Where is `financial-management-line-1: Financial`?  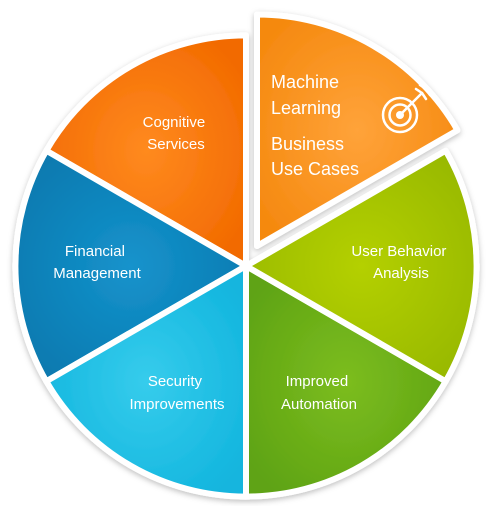 financial-management-line-1: Financial is located at coordinates (95, 251).